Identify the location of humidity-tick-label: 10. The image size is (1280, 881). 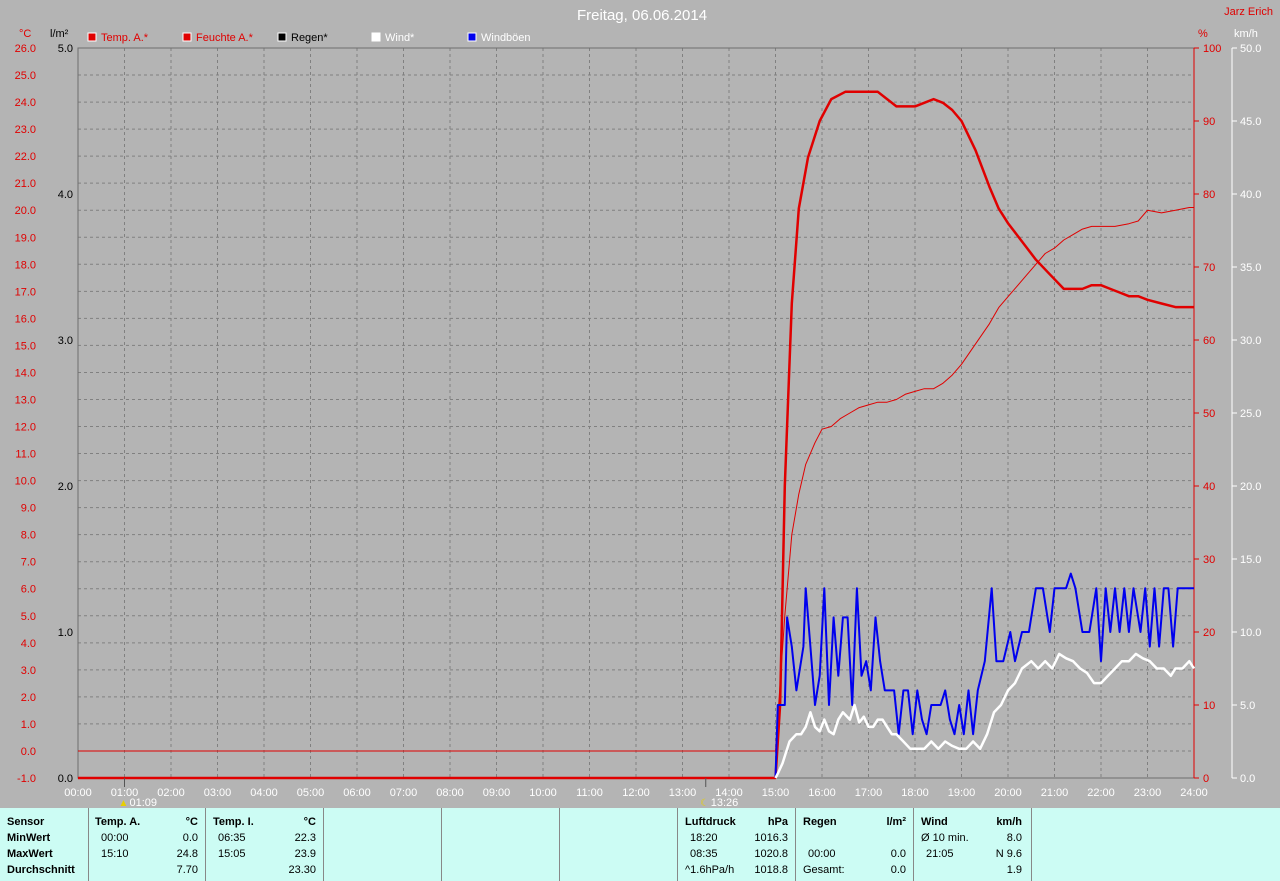
(1209, 706).